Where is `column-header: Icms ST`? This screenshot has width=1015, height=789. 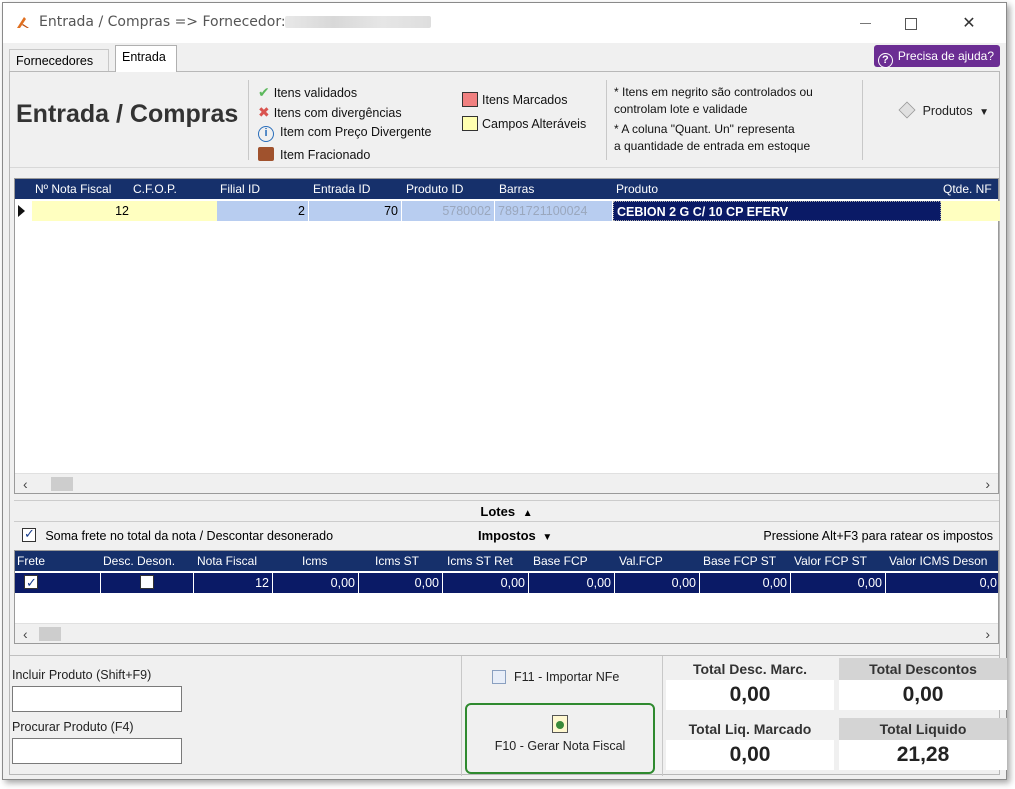
column-header: Icms ST is located at coordinates (397, 561).